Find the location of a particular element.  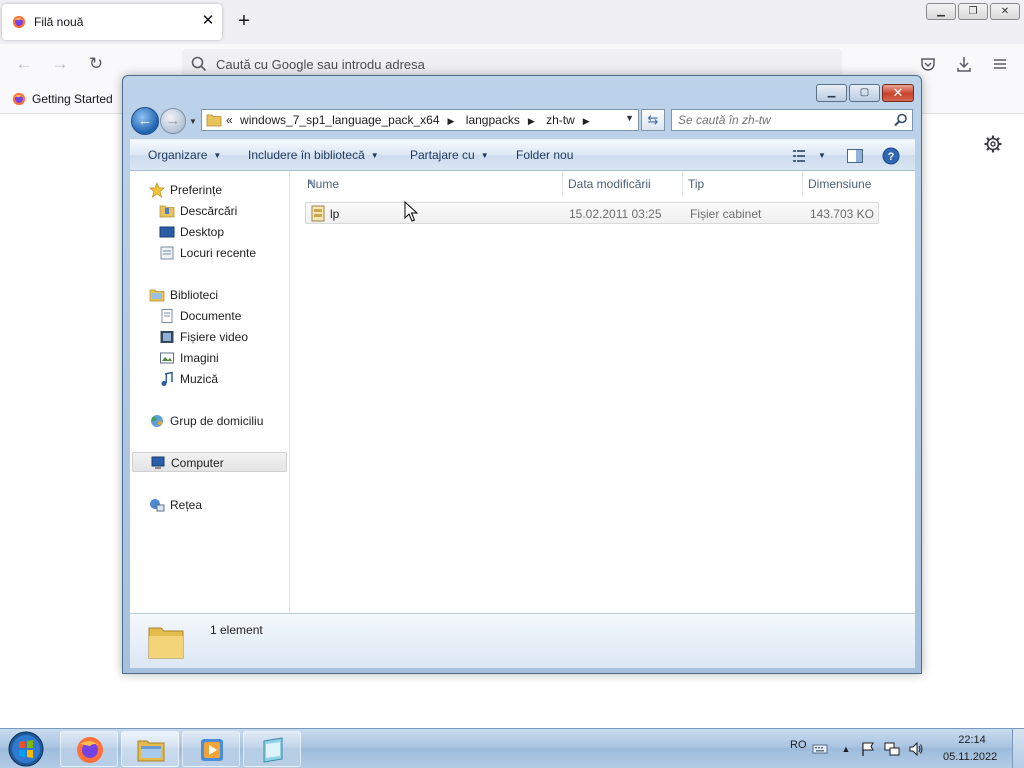

keyboard-icon is located at coordinates (820, 749).